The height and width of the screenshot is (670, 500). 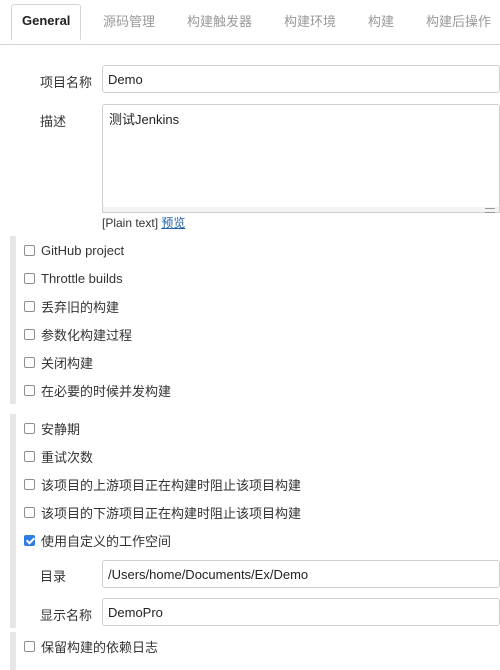 What do you see at coordinates (106, 391) in the screenshot?
I see `option-label: 在必要的时候并发构建` at bounding box center [106, 391].